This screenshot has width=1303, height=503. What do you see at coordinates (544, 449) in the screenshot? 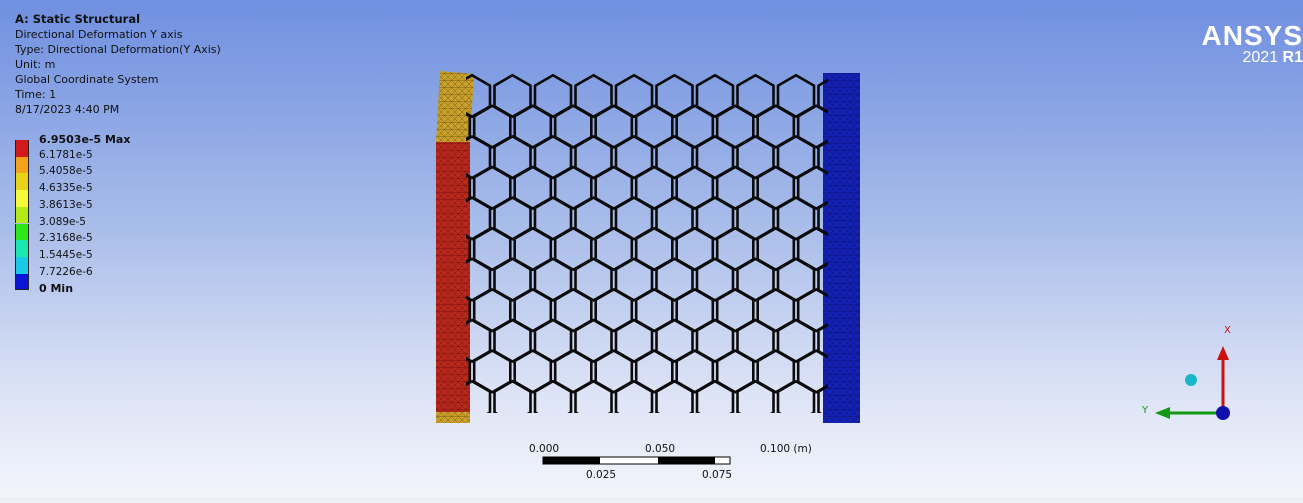
I see `scale-label: 0.000` at bounding box center [544, 449].